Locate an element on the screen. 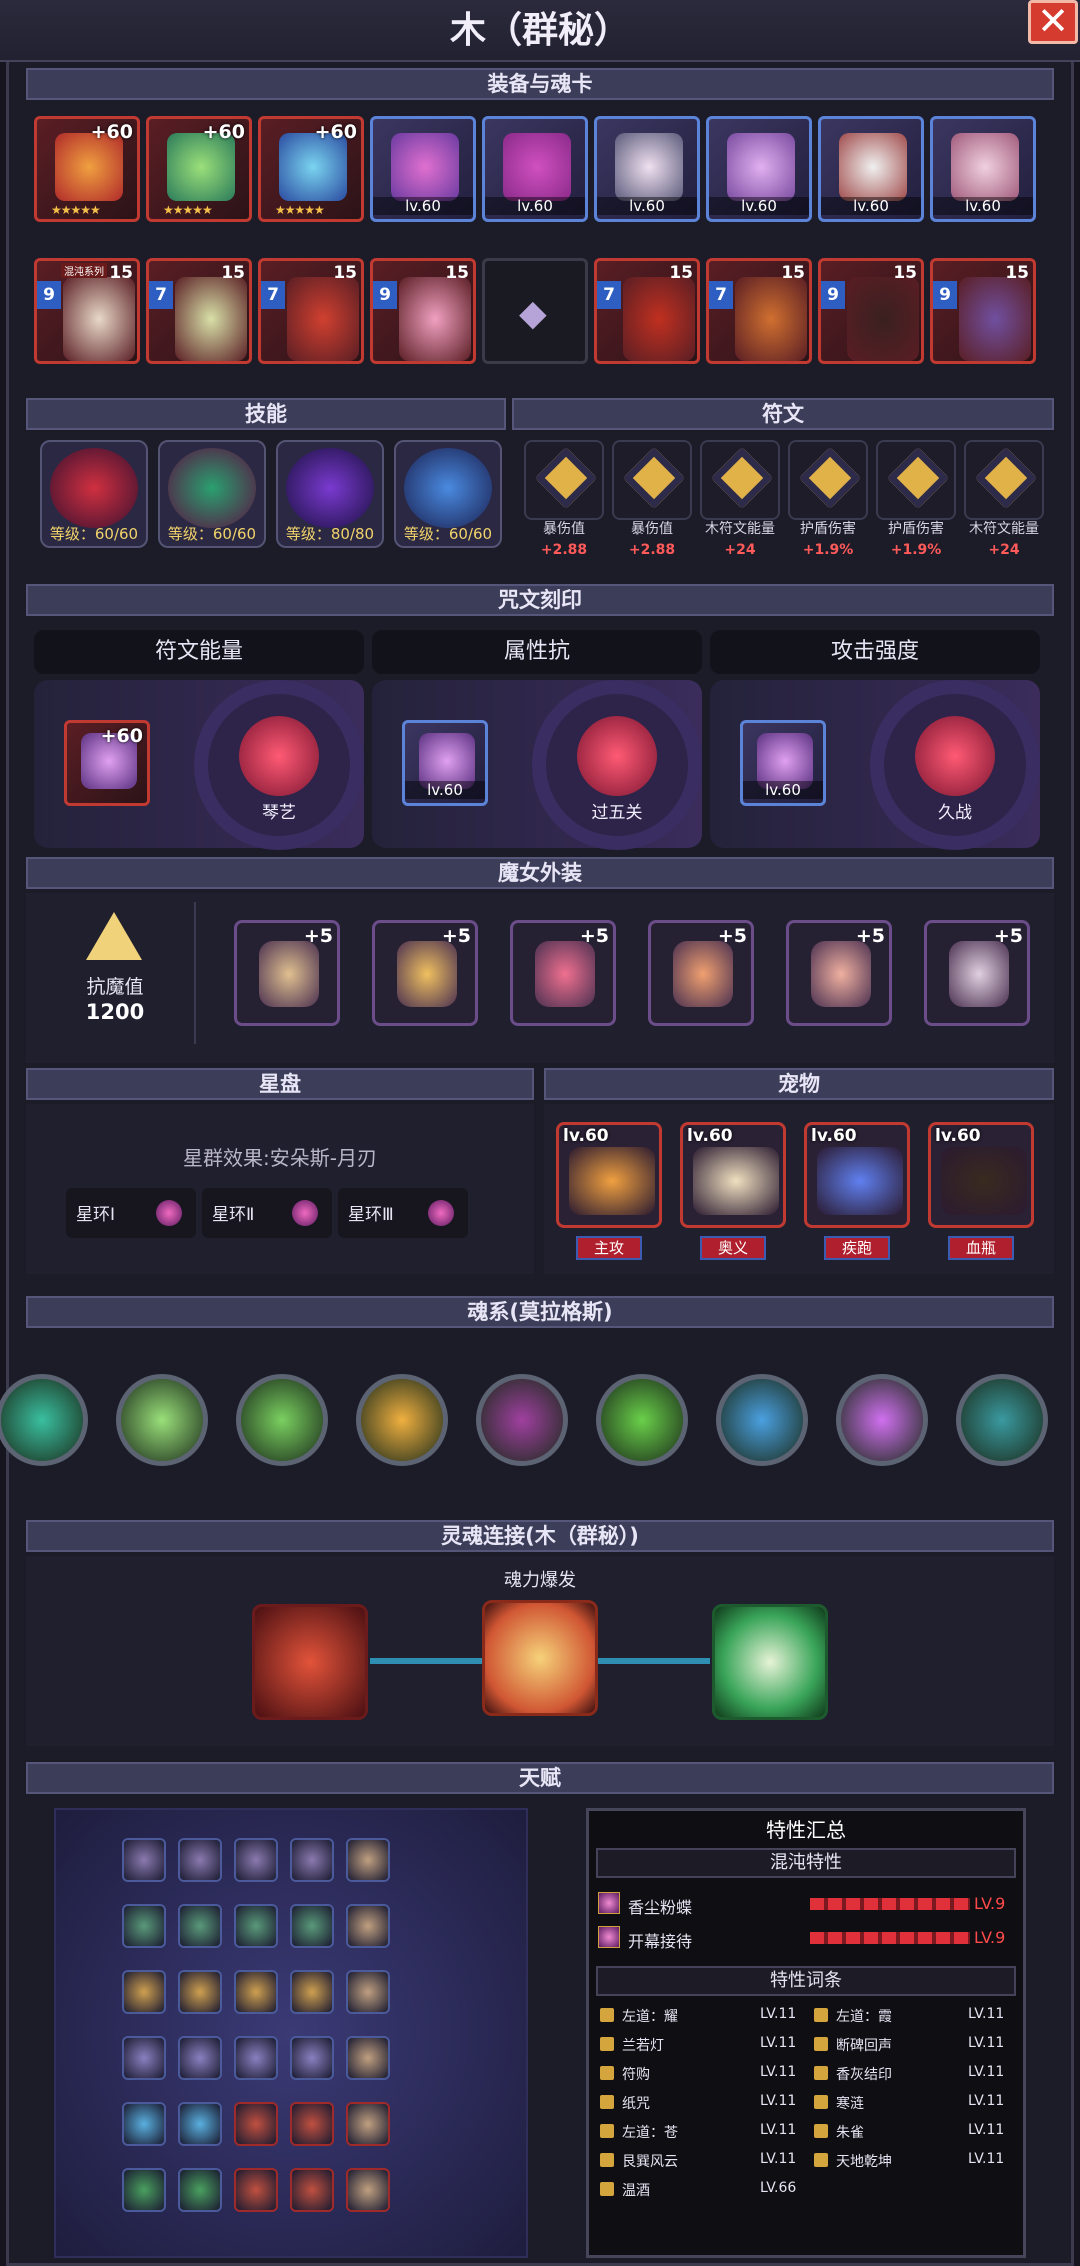 The image size is (1080, 2266). star-ring: 星环Ⅰ is located at coordinates (131, 1213).